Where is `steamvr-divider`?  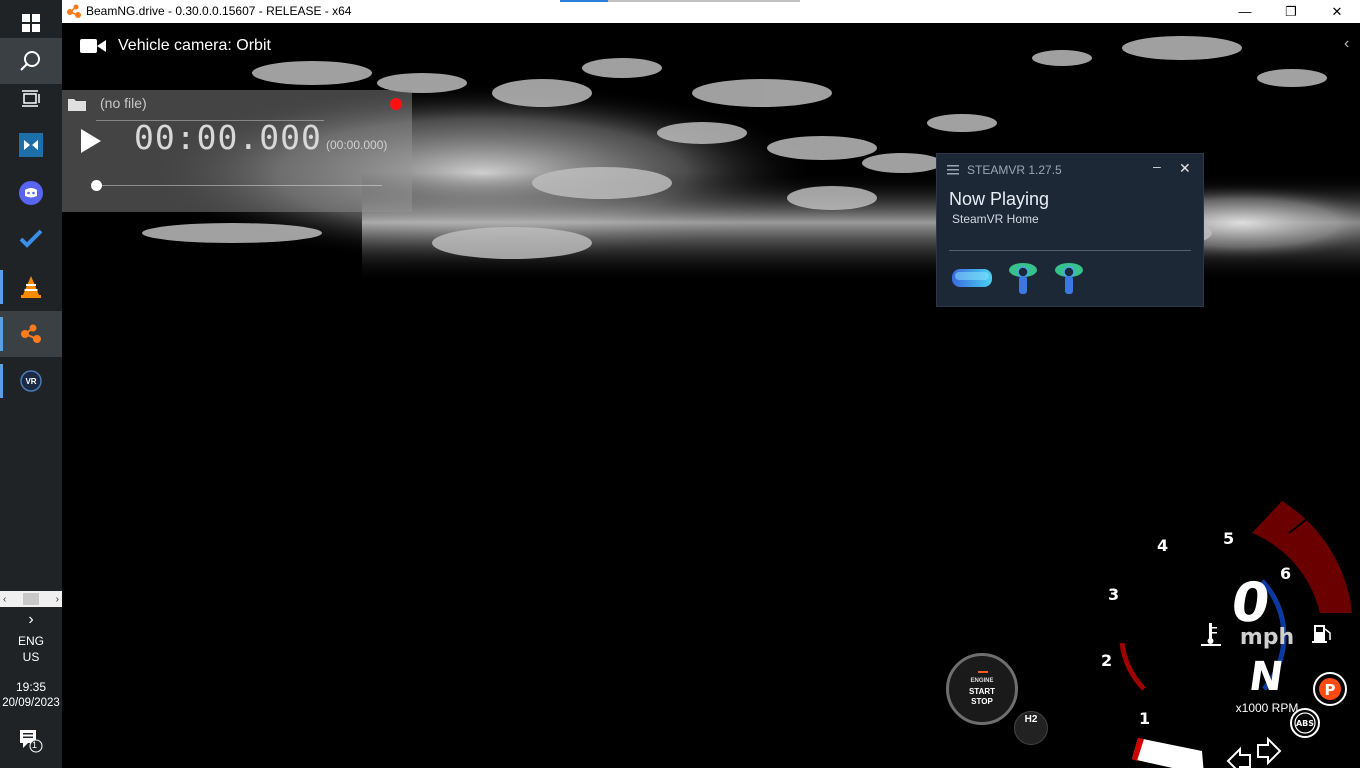
steamvr-divider is located at coordinates (1070, 250).